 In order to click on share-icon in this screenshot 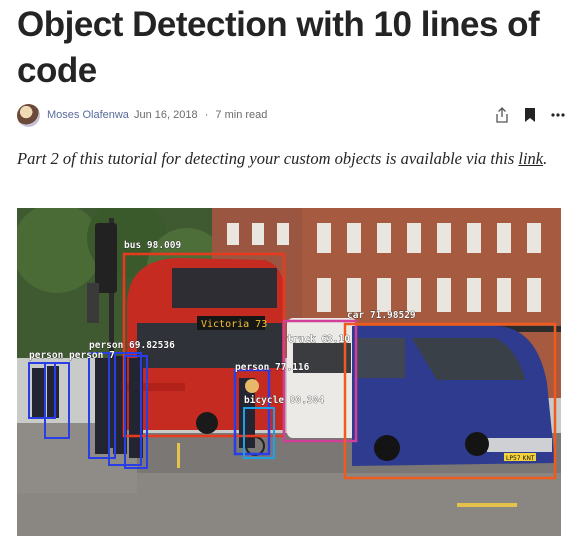, I will do `click(502, 115)`.